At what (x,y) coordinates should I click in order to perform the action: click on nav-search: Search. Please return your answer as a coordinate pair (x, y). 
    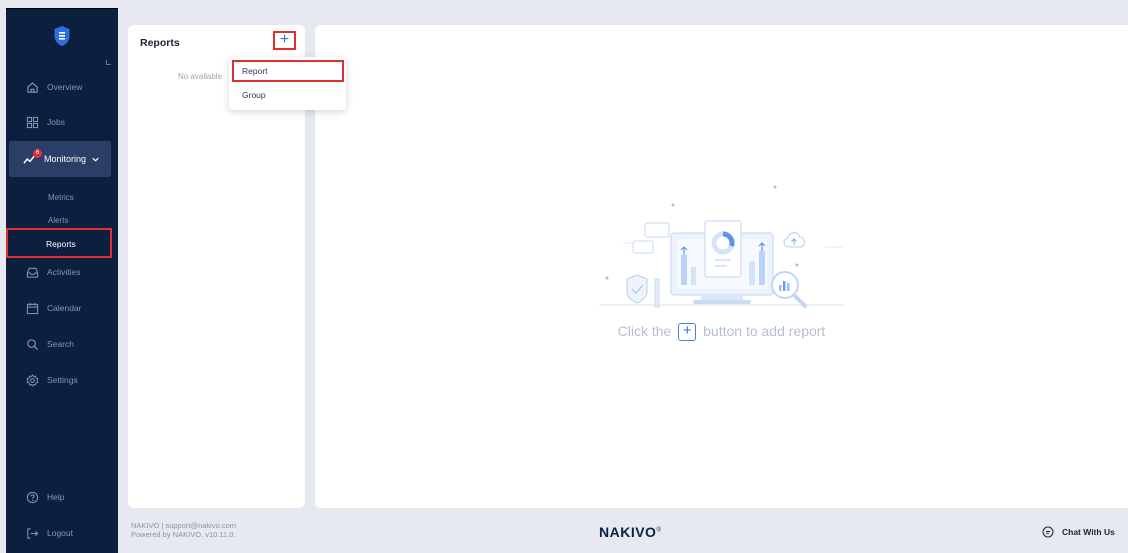
    Looking at the image, I should click on (62, 344).